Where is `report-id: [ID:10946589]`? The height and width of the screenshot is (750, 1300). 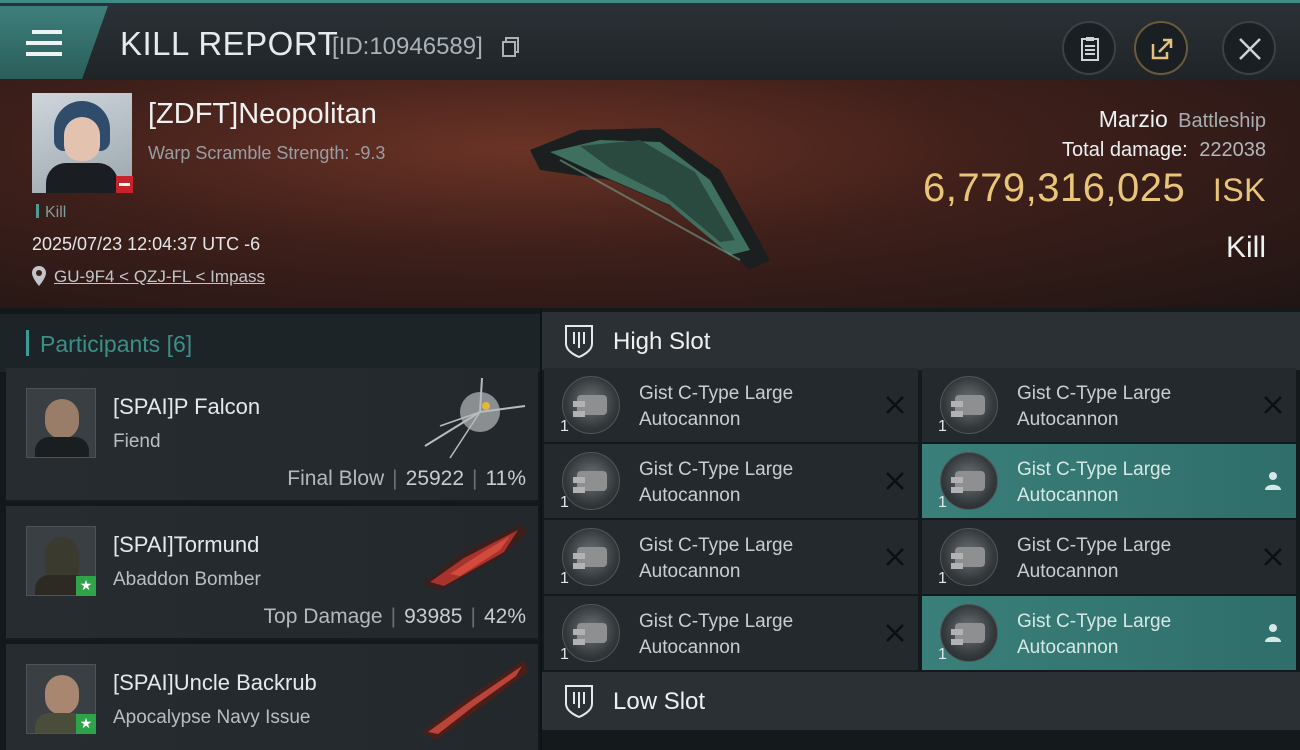 report-id: [ID:10946589] is located at coordinates (407, 46).